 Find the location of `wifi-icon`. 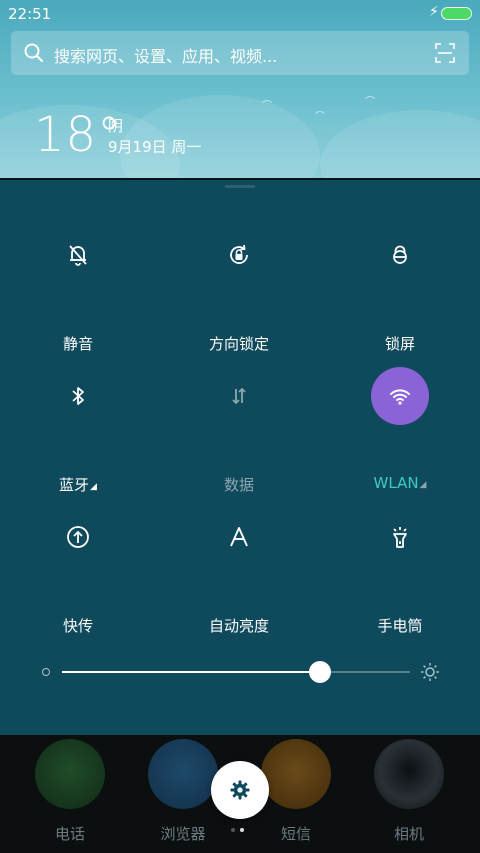

wifi-icon is located at coordinates (400, 397).